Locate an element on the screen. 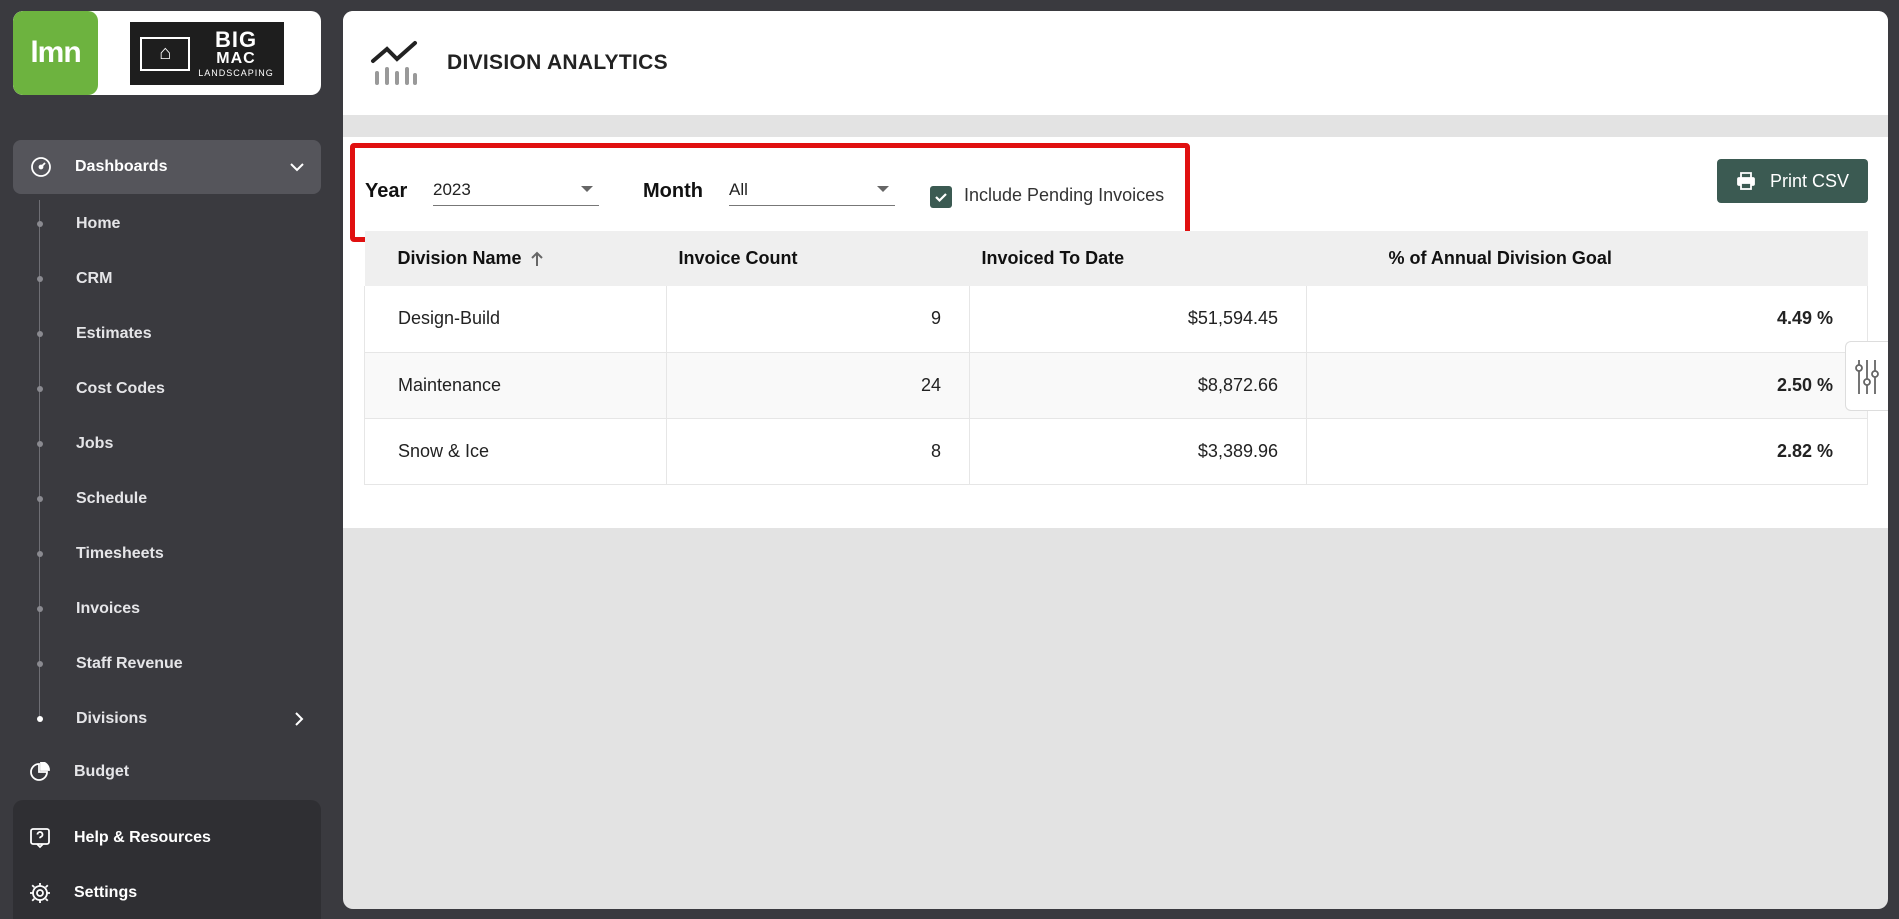 The height and width of the screenshot is (919, 1899). print-csv-button: Print CSV is located at coordinates (1792, 181).